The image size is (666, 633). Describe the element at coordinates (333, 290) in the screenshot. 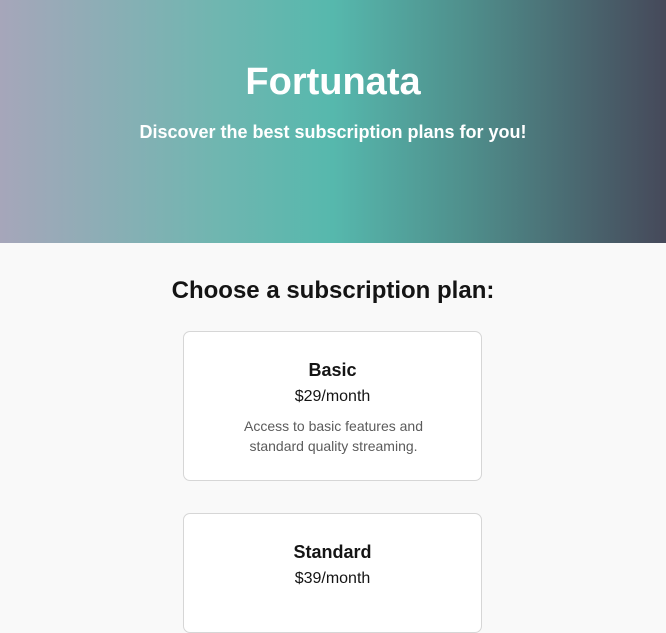

I see `plans-heading: Choose a subscription plan:` at that location.